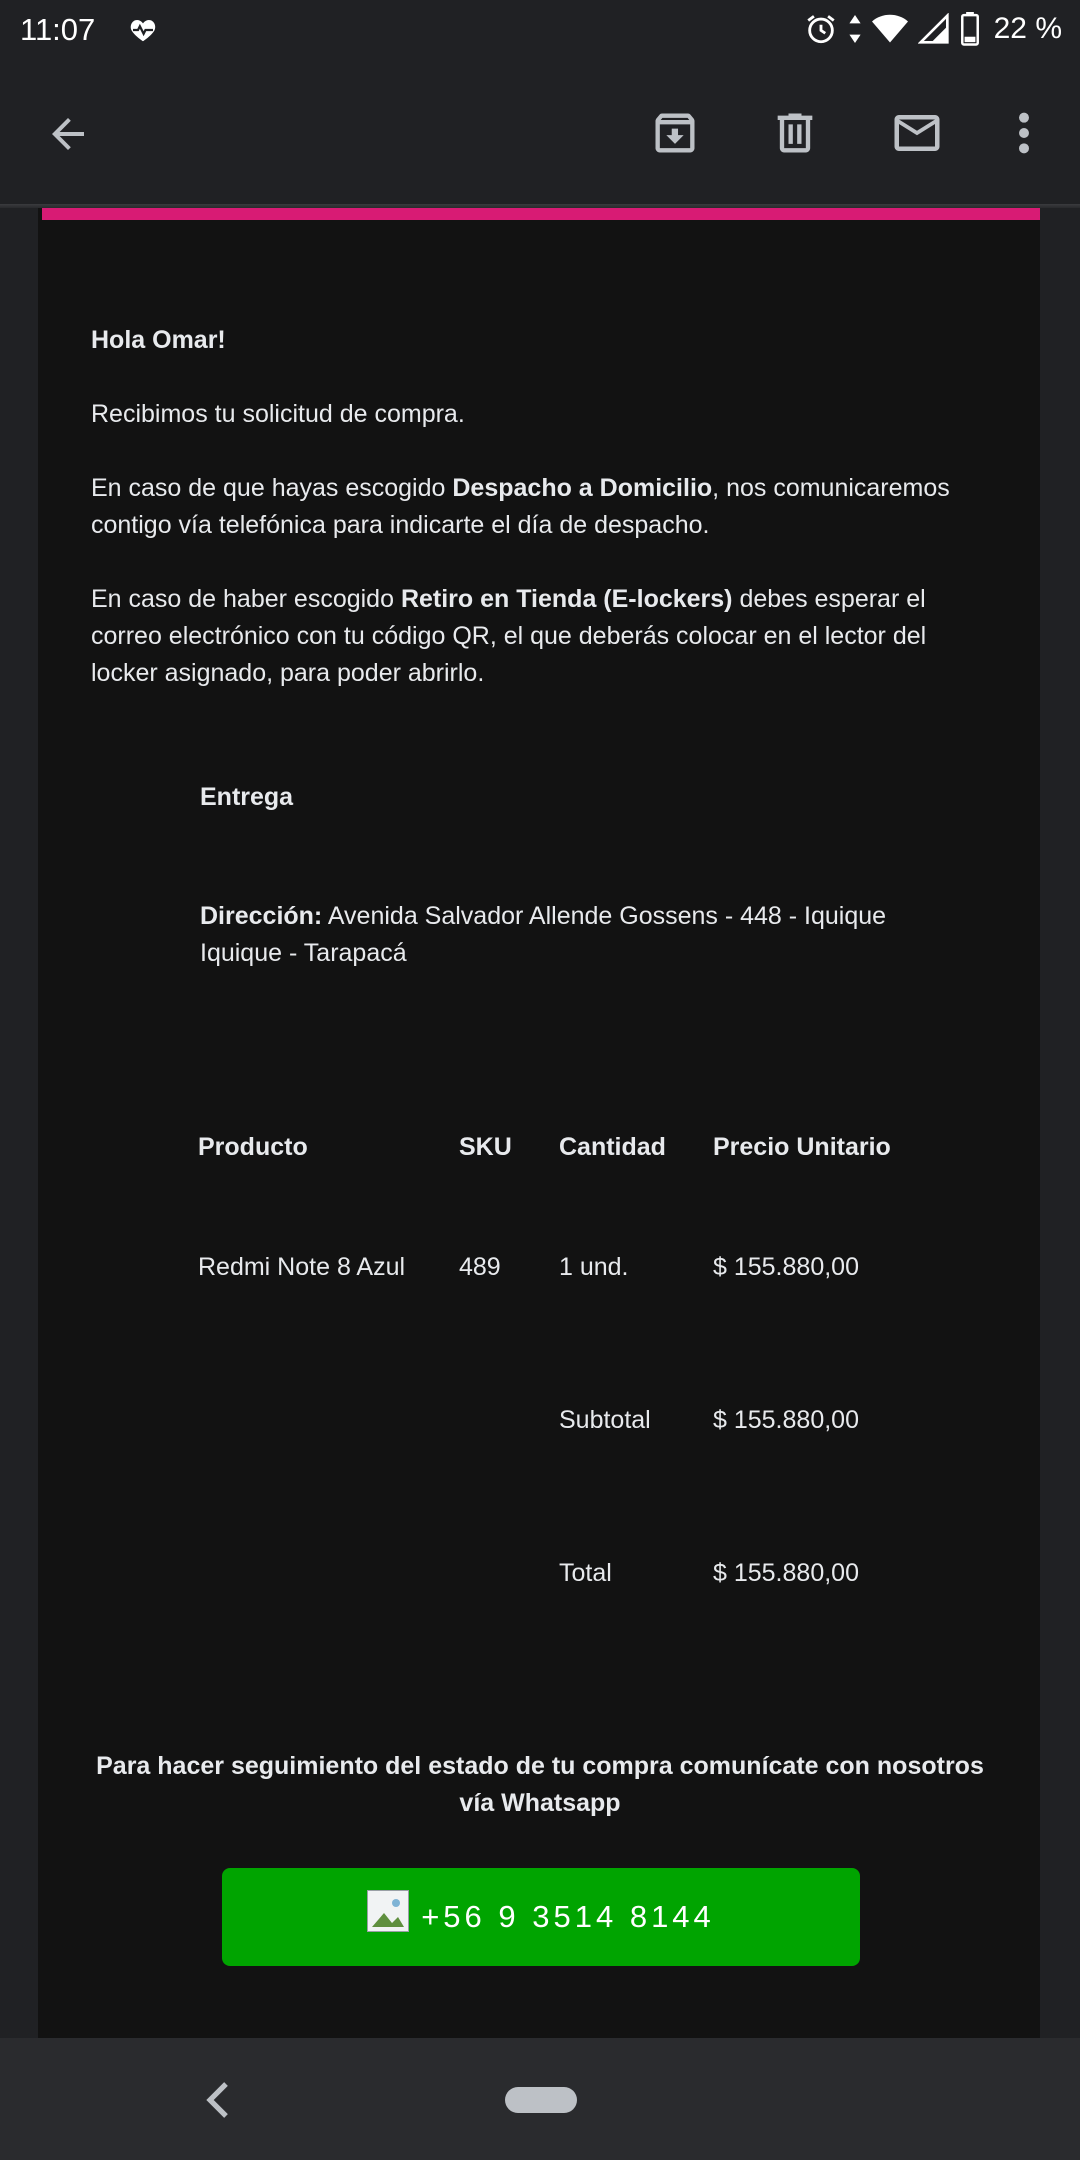 This screenshot has width=1080, height=2160. Describe the element at coordinates (541, 214) in the screenshot. I see `accent-bar` at that location.